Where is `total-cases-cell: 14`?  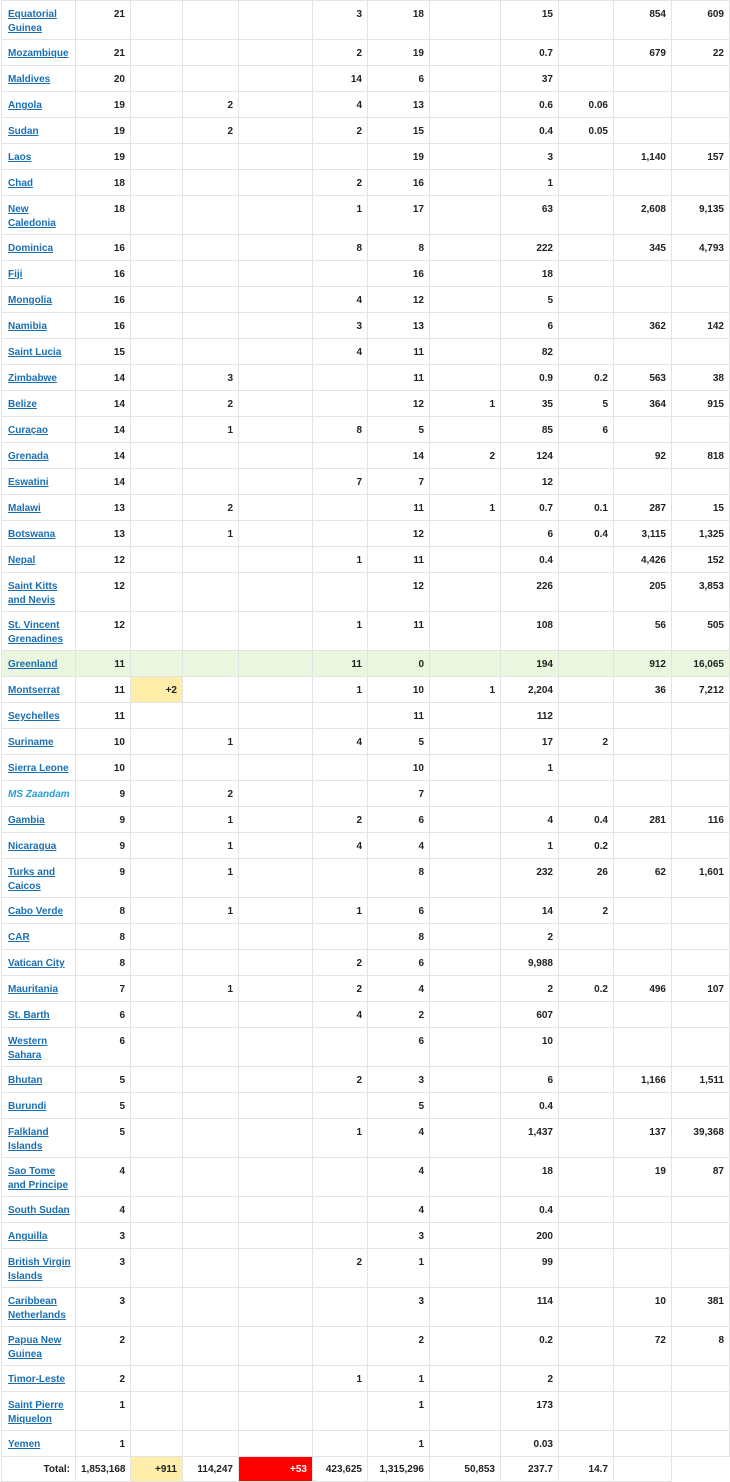
total-cases-cell: 14 is located at coordinates (103, 481).